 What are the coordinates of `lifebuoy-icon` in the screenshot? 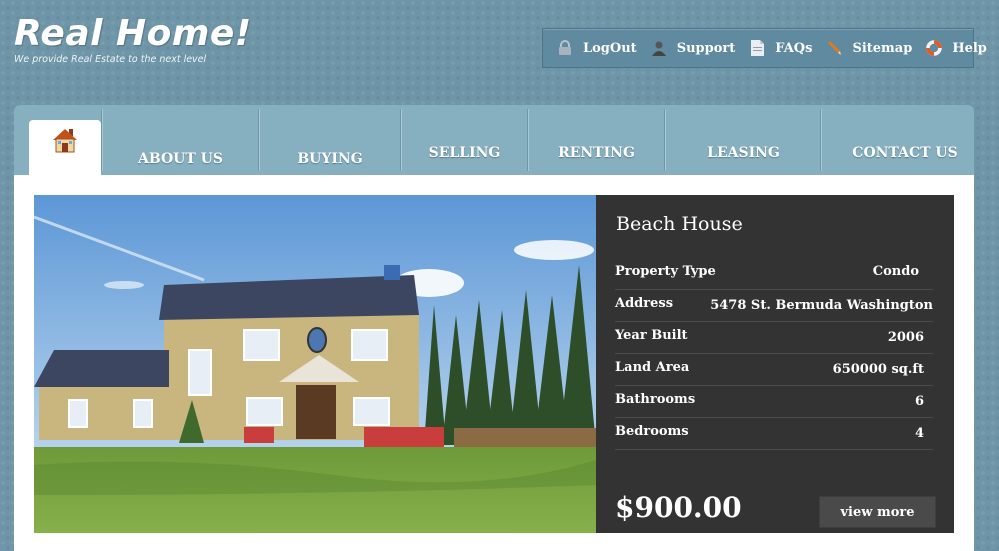 It's located at (934, 48).